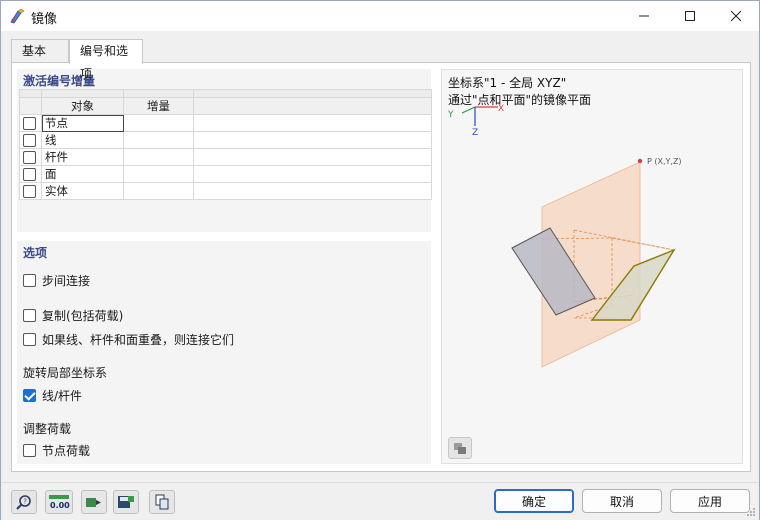  I want to click on minimize-button, so click(644, 16).